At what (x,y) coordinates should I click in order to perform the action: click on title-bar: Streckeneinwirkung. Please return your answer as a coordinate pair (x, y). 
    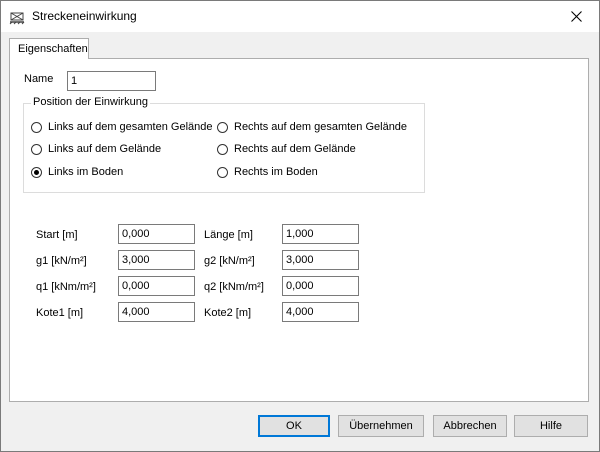
    Looking at the image, I should click on (300, 16).